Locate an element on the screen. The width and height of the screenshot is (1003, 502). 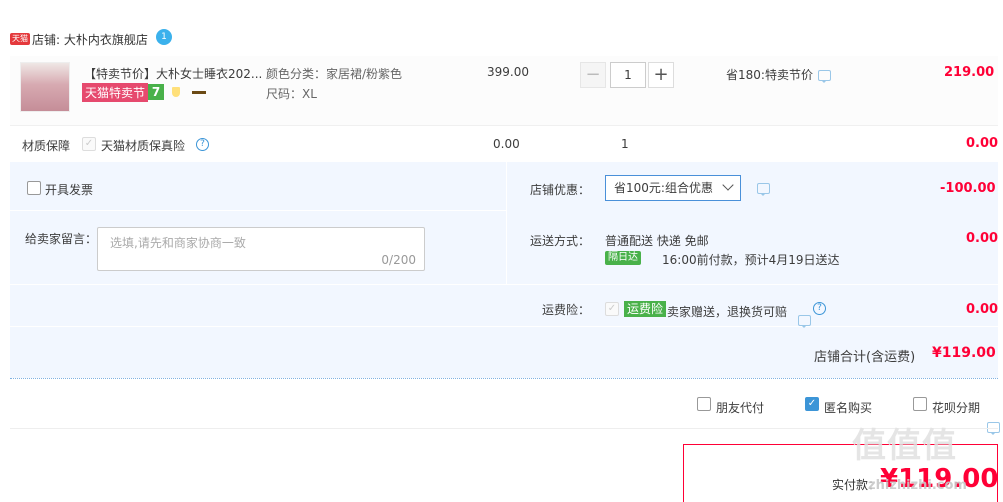
quantity-decrease-button: − is located at coordinates (593, 75).